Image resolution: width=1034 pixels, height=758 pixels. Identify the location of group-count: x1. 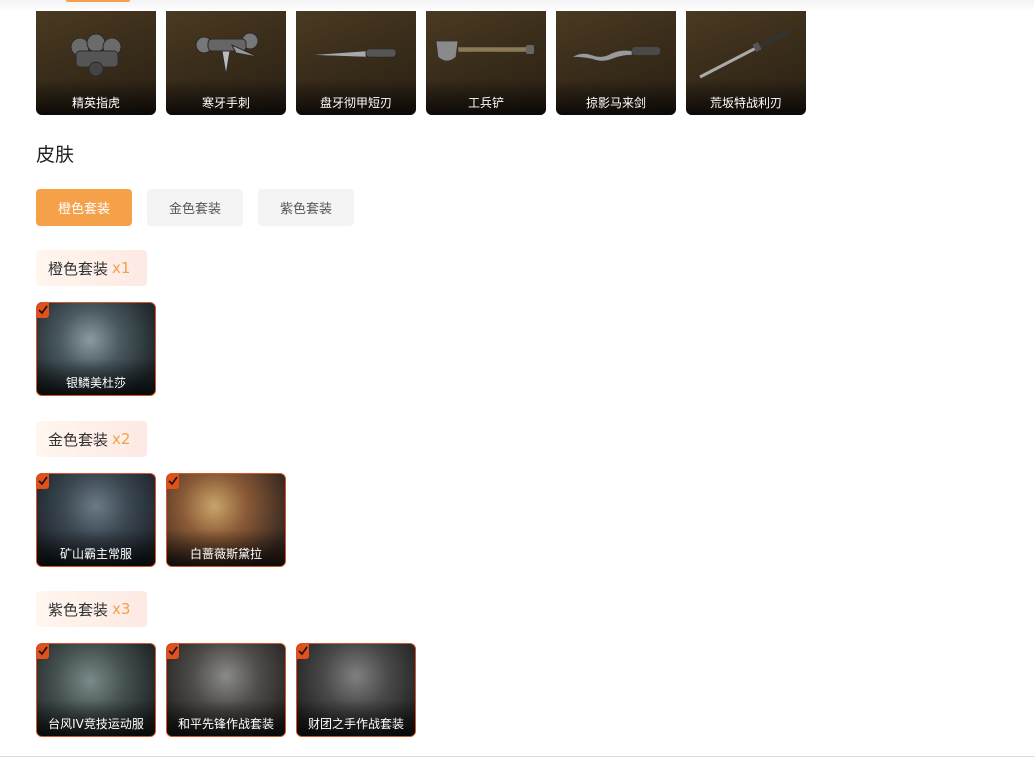
(121, 268).